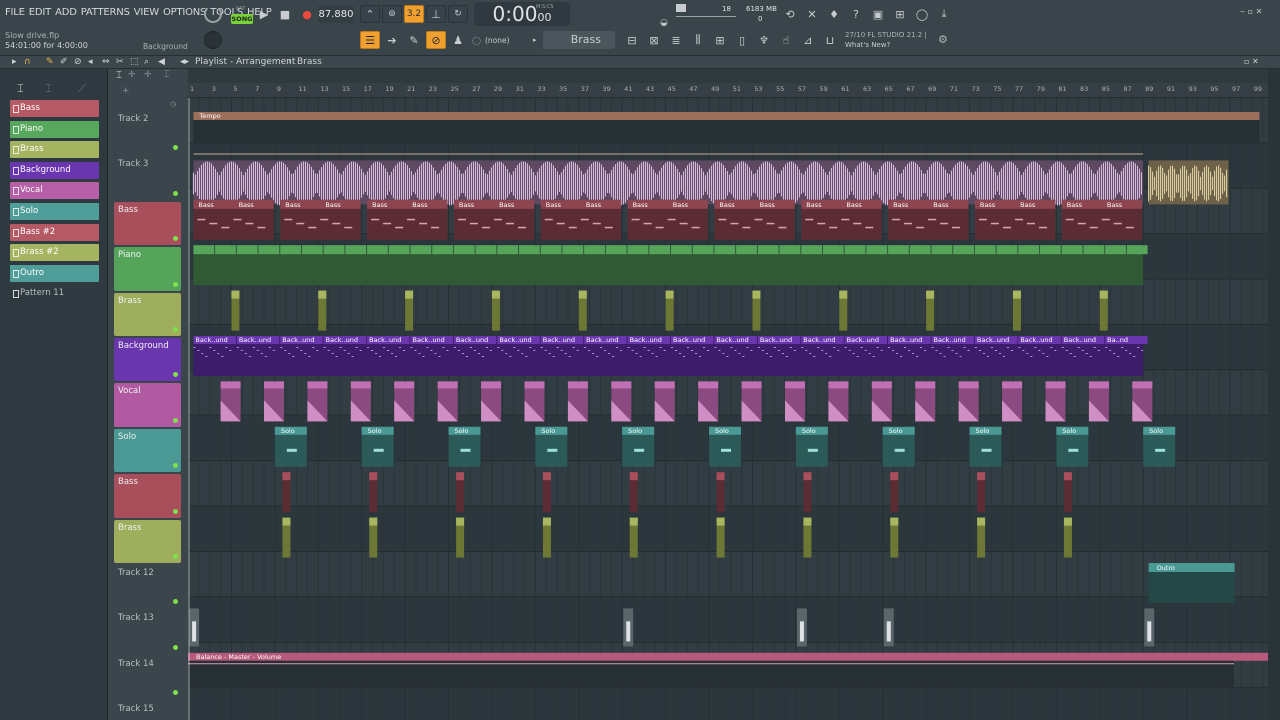 The height and width of the screenshot is (720, 1280). I want to click on track-header: Background, so click(147, 360).